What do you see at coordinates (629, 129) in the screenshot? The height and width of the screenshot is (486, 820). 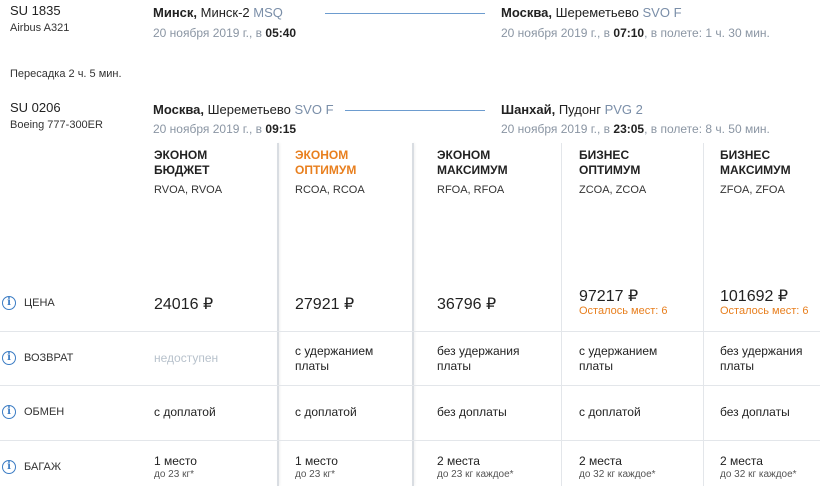 I see `arrival-time: 23:05` at bounding box center [629, 129].